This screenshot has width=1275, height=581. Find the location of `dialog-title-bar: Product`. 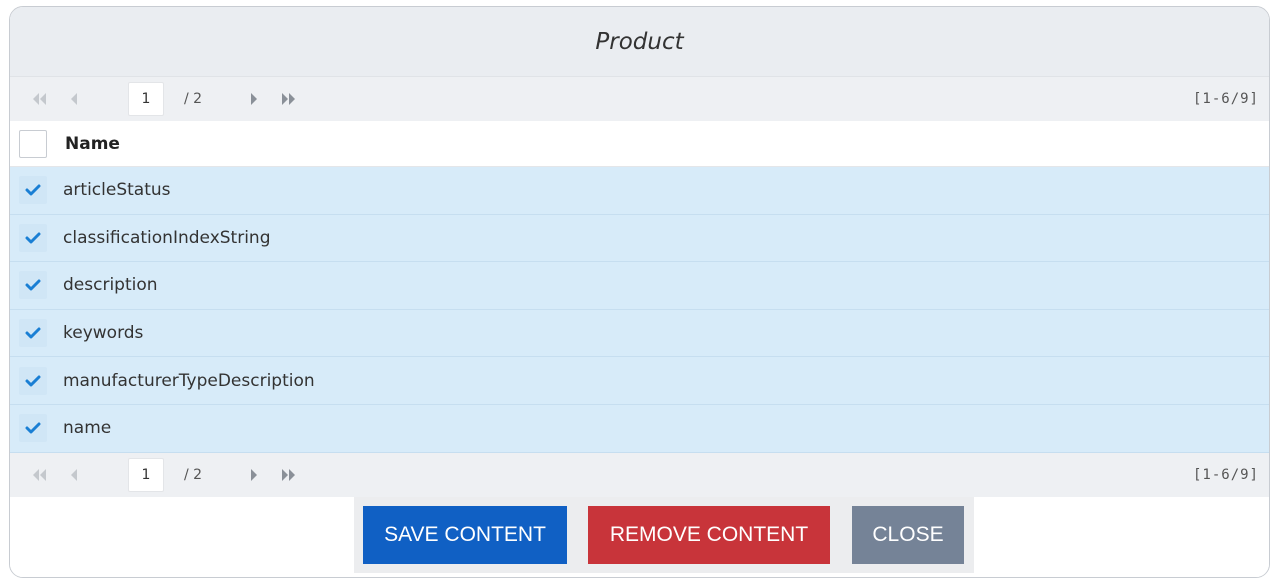

dialog-title-bar: Product is located at coordinates (639, 42).